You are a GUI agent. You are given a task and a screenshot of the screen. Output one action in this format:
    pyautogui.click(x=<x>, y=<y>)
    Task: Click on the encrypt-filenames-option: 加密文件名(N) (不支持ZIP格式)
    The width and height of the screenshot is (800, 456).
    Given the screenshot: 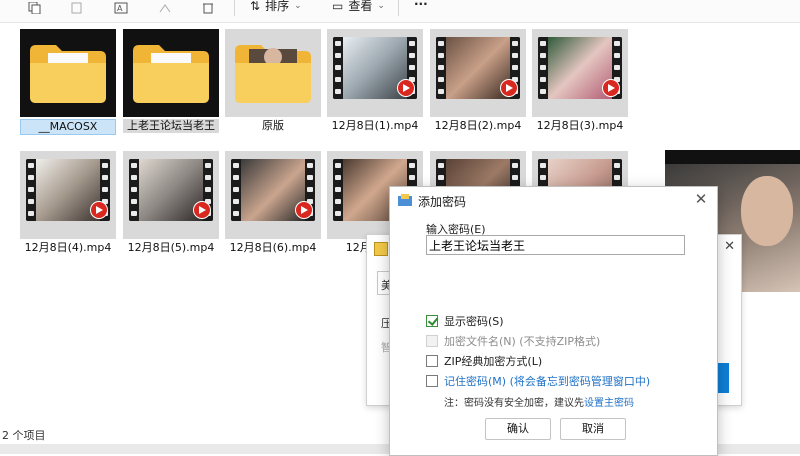 What is the action you would take?
    pyautogui.click(x=513, y=341)
    